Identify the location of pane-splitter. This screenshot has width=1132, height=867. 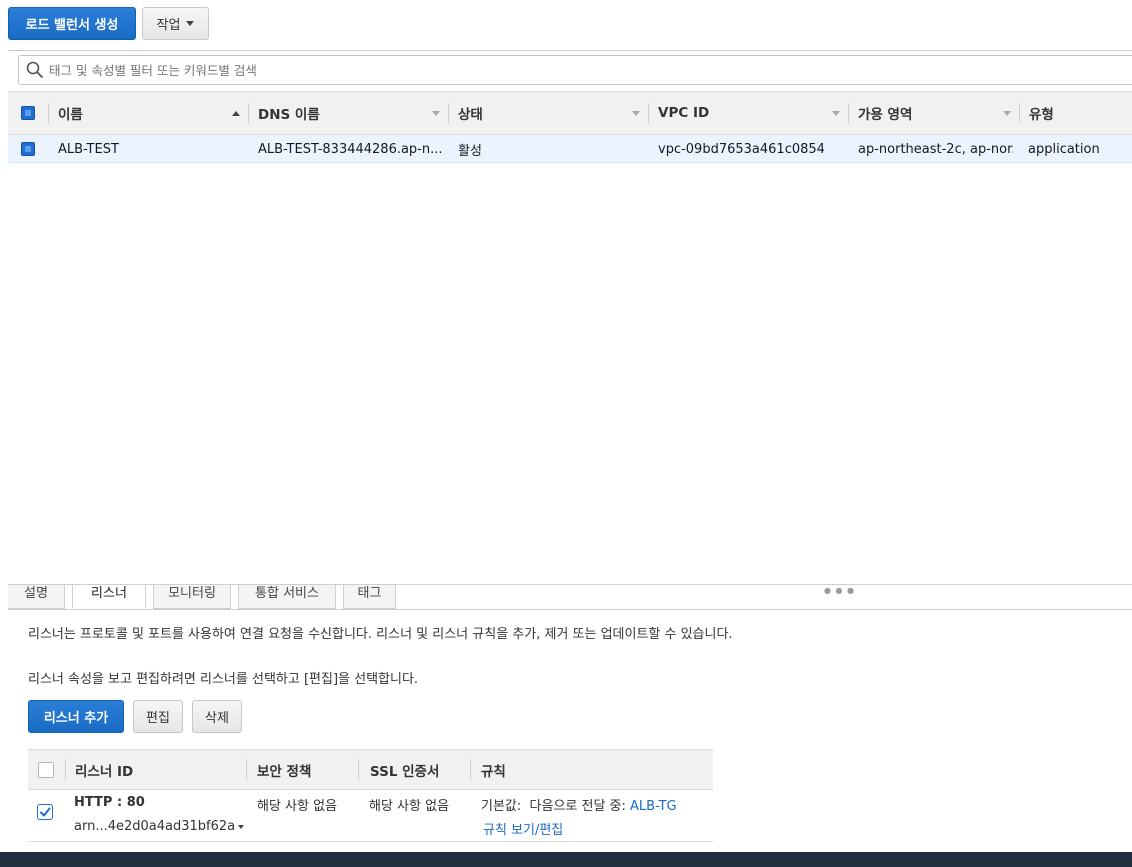
(570, 584).